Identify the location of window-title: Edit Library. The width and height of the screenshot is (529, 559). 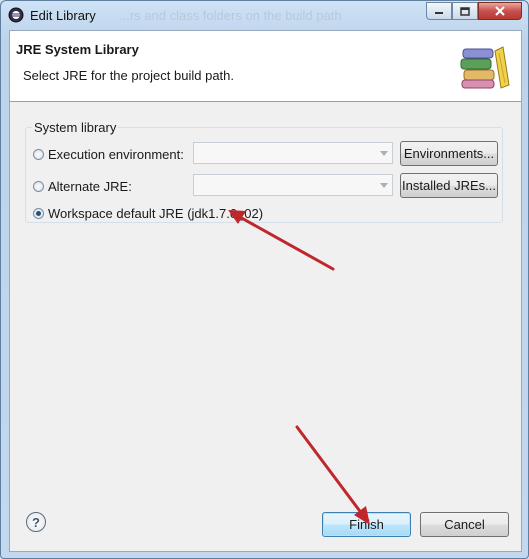
(63, 15).